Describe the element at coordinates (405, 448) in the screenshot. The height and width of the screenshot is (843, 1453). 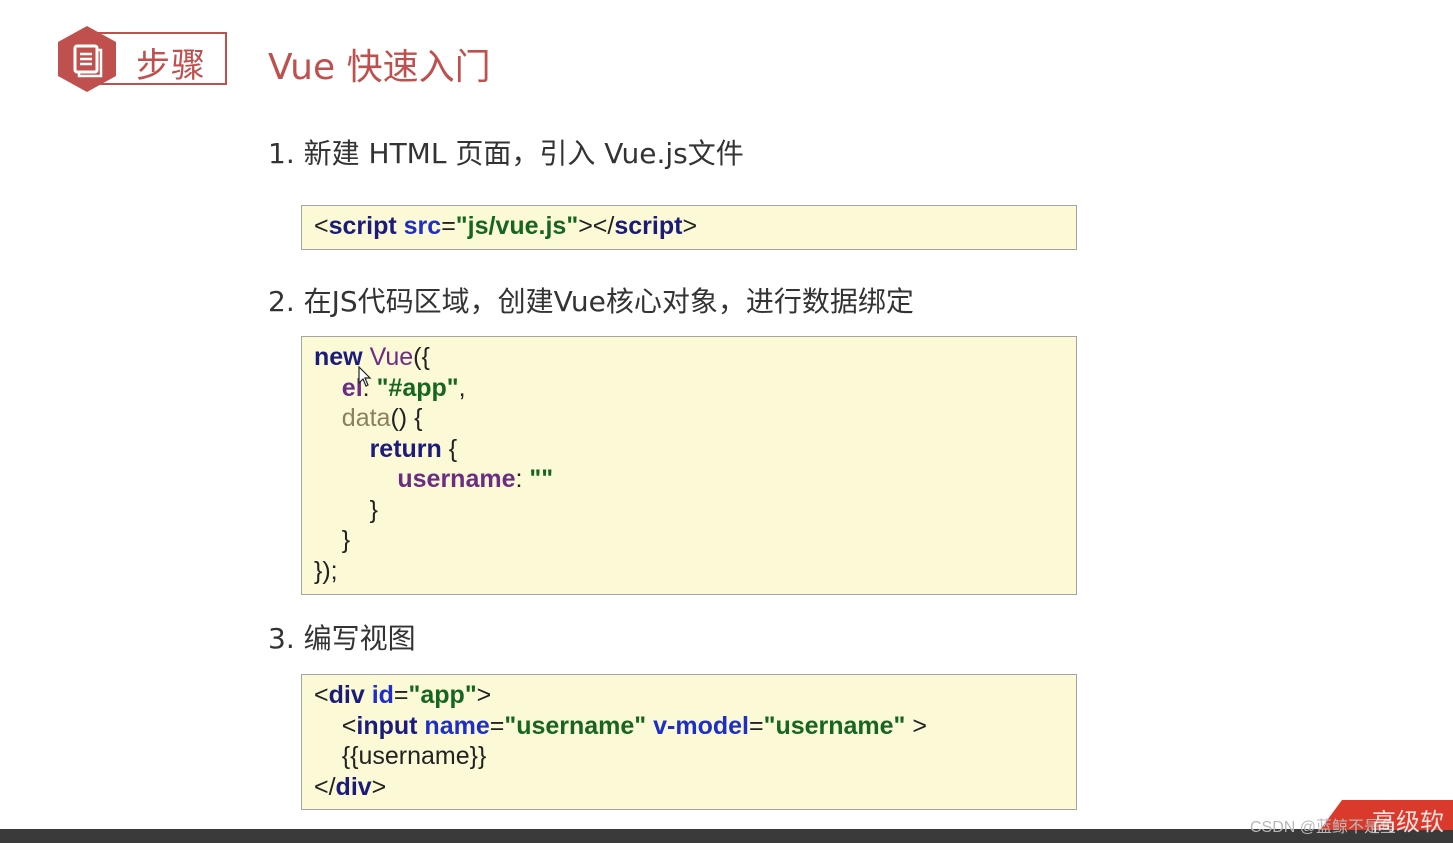
I see `code-token: return` at that location.